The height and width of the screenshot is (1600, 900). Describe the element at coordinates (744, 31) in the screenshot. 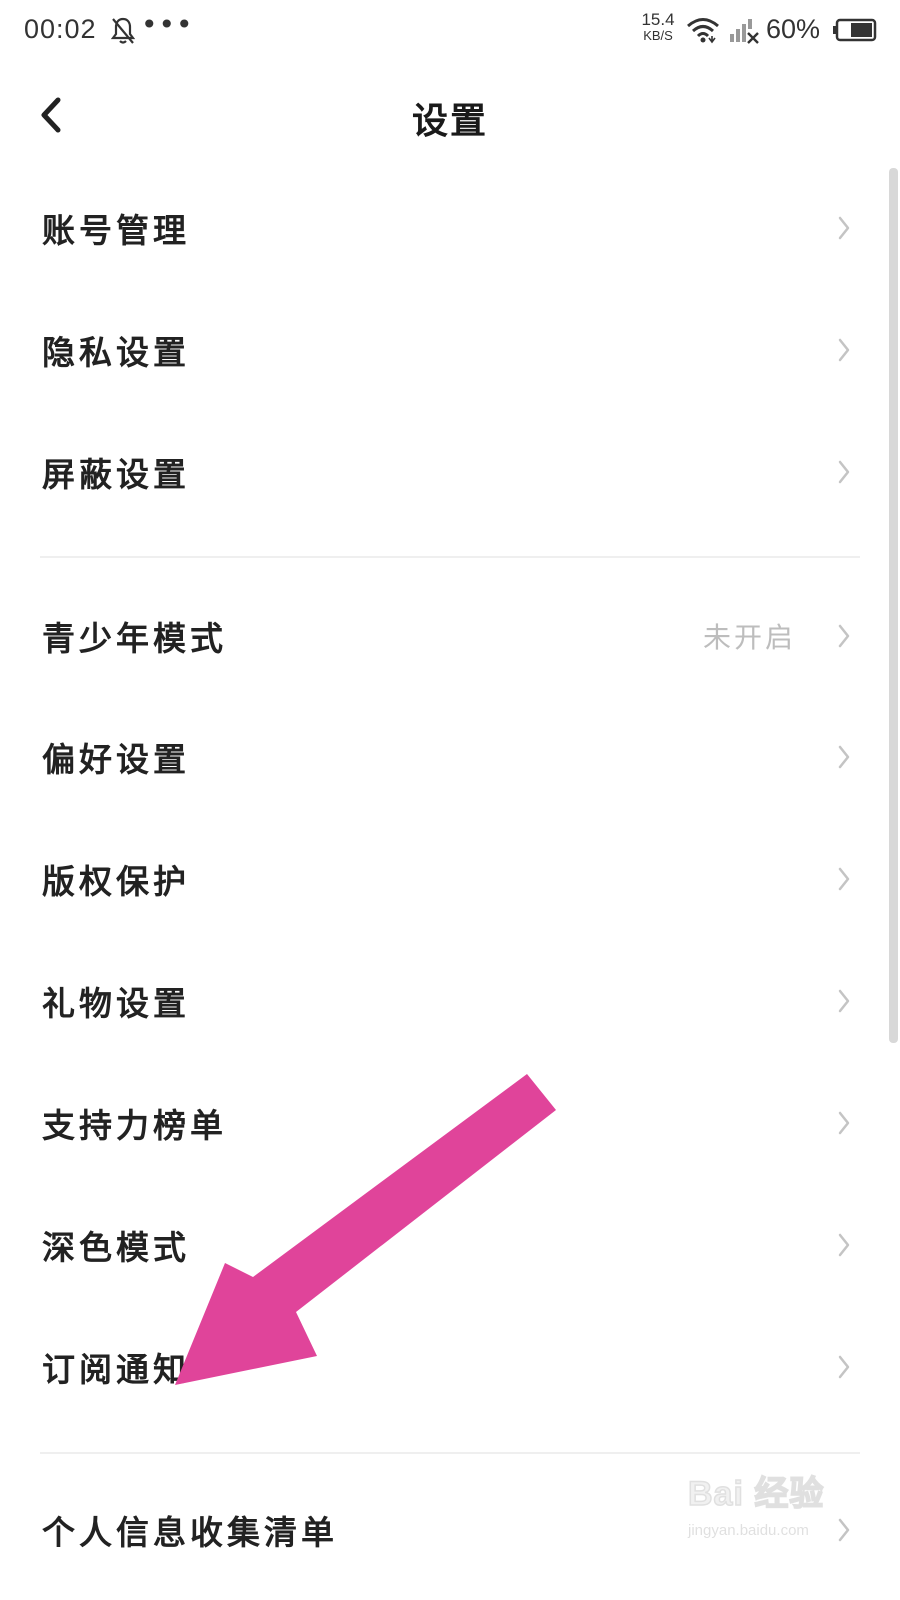

I see `cell-signal-icon` at that location.